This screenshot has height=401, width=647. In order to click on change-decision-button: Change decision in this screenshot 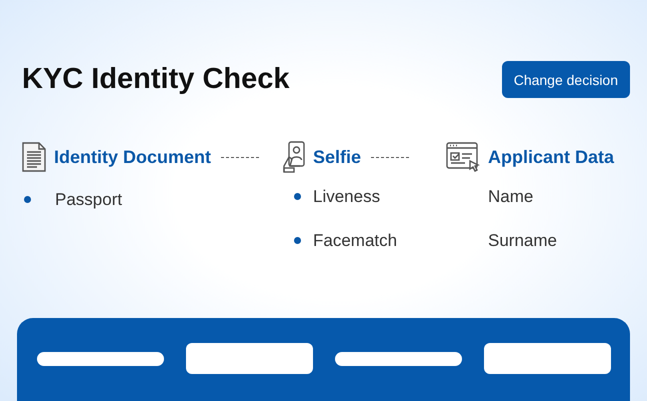, I will do `click(566, 79)`.